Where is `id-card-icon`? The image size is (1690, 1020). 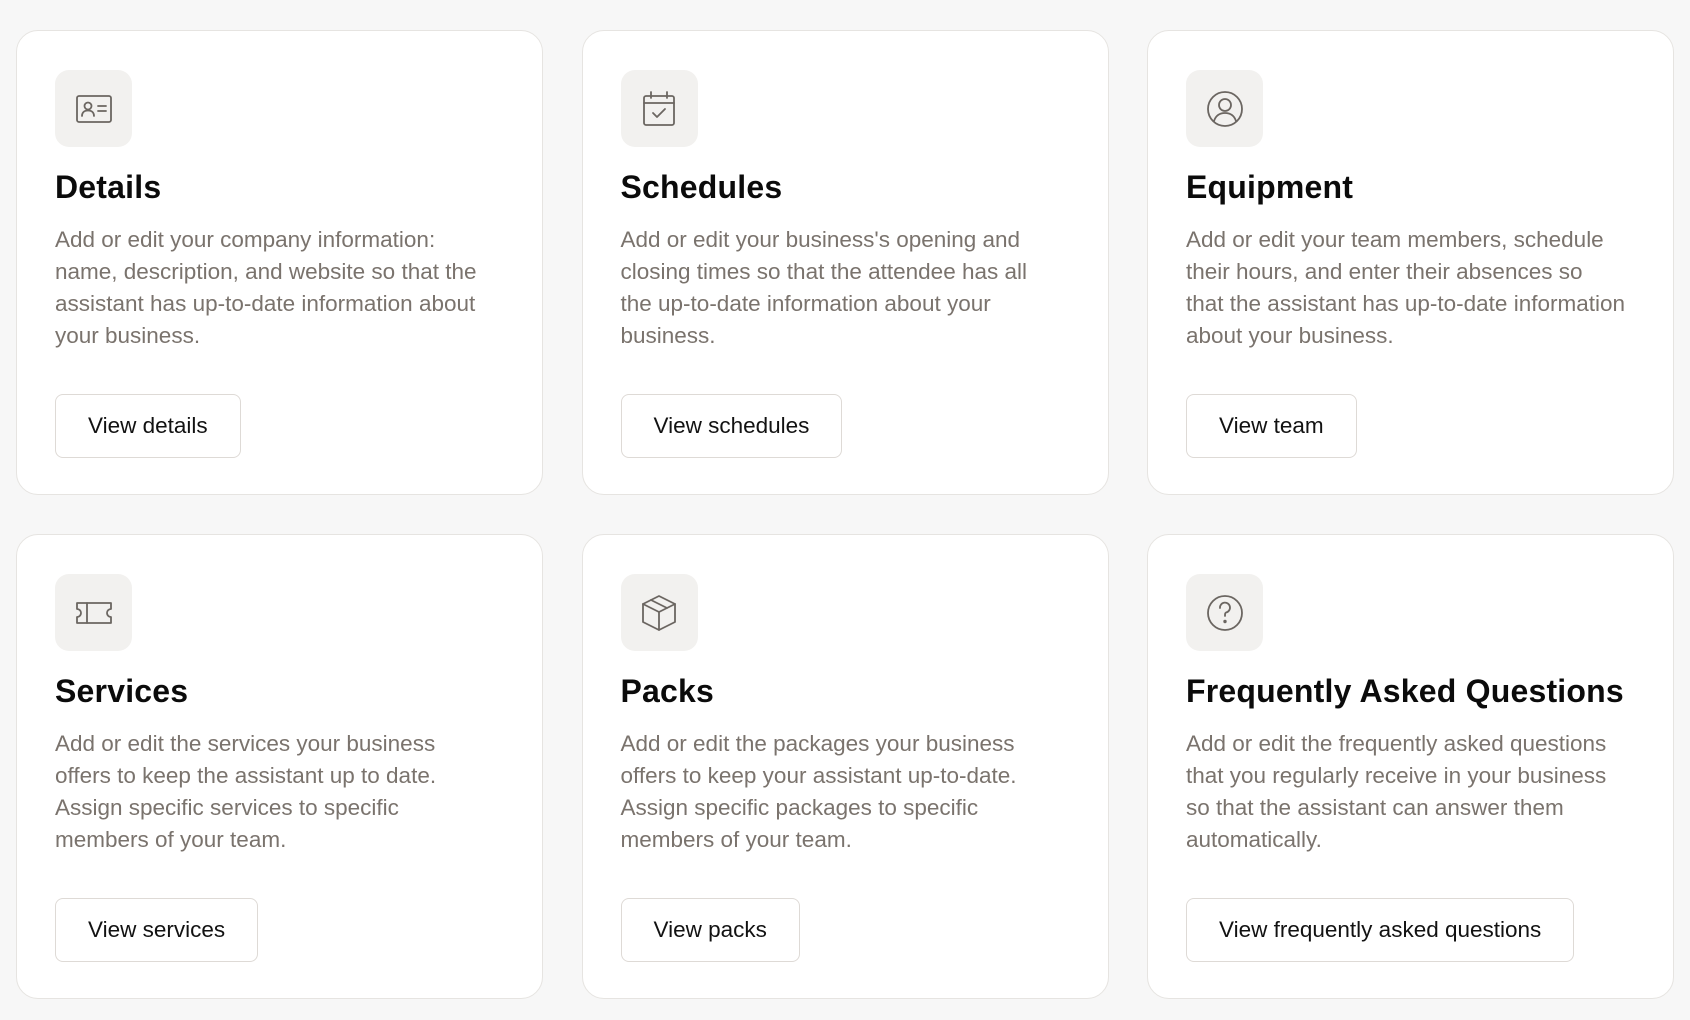 id-card-icon is located at coordinates (93, 108).